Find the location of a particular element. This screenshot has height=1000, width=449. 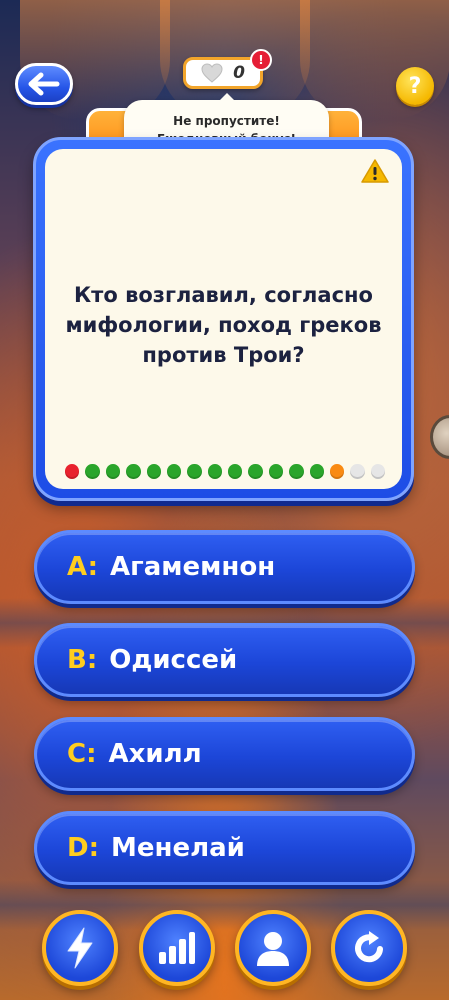

answer-b-text: Одиссей is located at coordinates (173, 660).